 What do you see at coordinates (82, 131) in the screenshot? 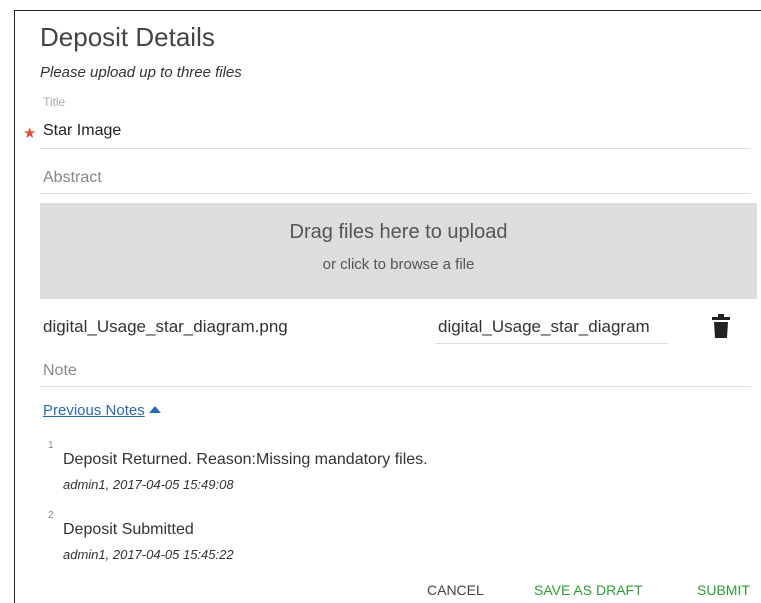
I see `title-input: Star Image` at bounding box center [82, 131].